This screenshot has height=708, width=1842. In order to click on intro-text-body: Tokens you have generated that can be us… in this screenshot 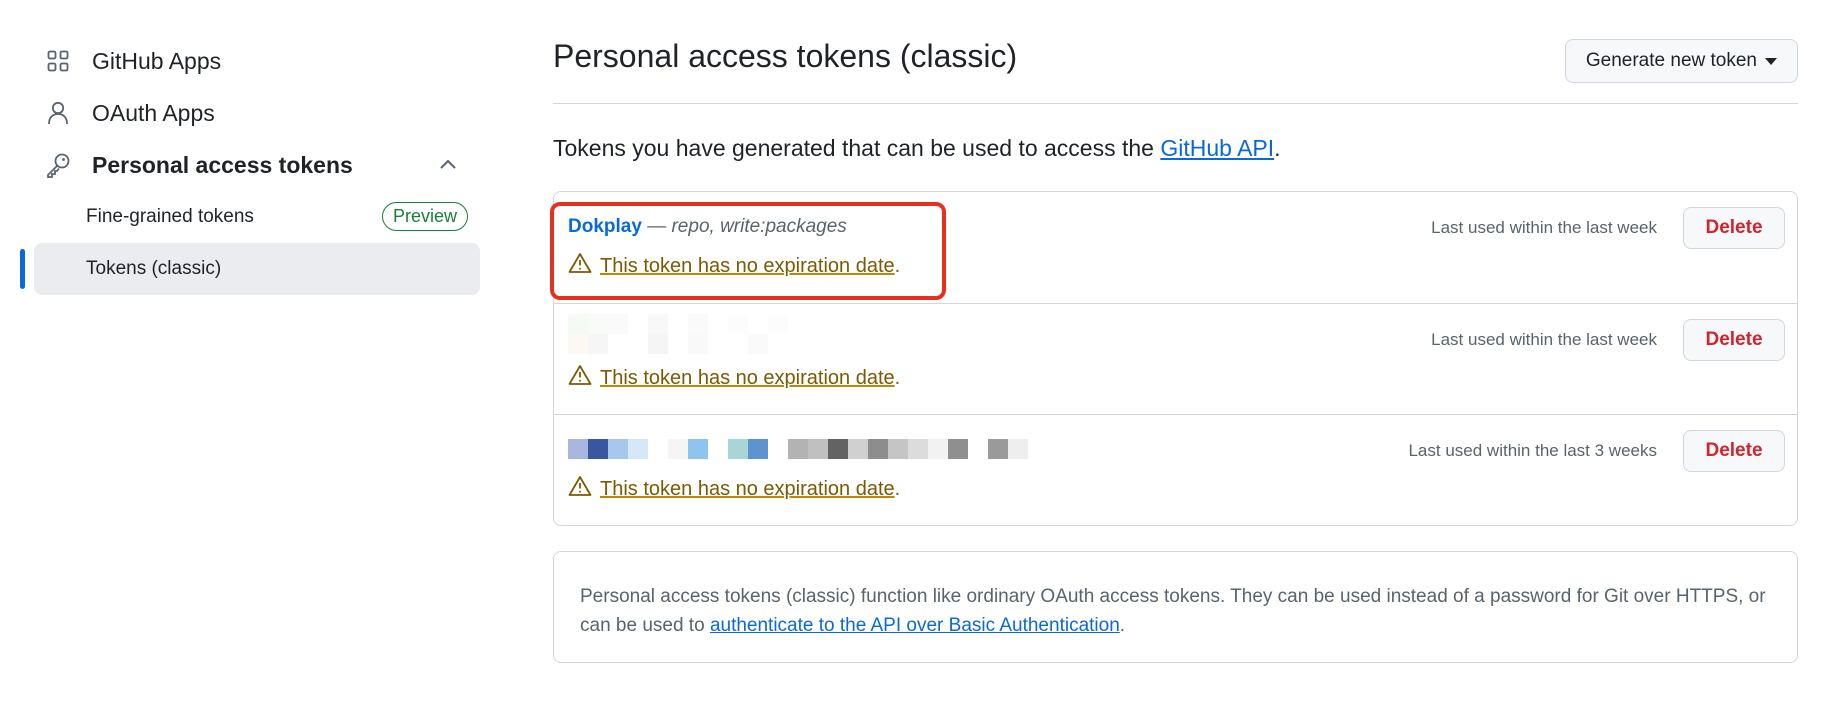, I will do `click(857, 148)`.